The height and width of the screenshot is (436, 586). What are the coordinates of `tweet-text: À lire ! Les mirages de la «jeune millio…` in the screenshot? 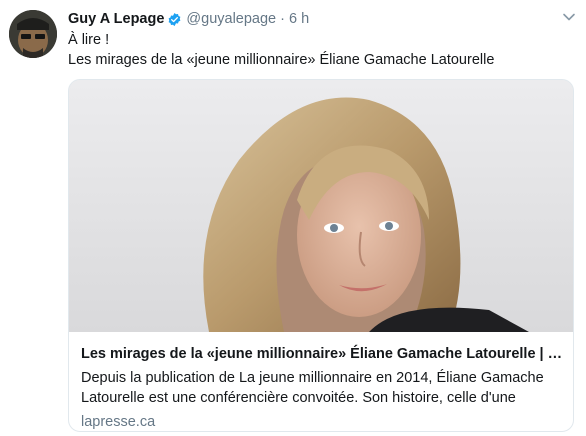 It's located at (281, 50).